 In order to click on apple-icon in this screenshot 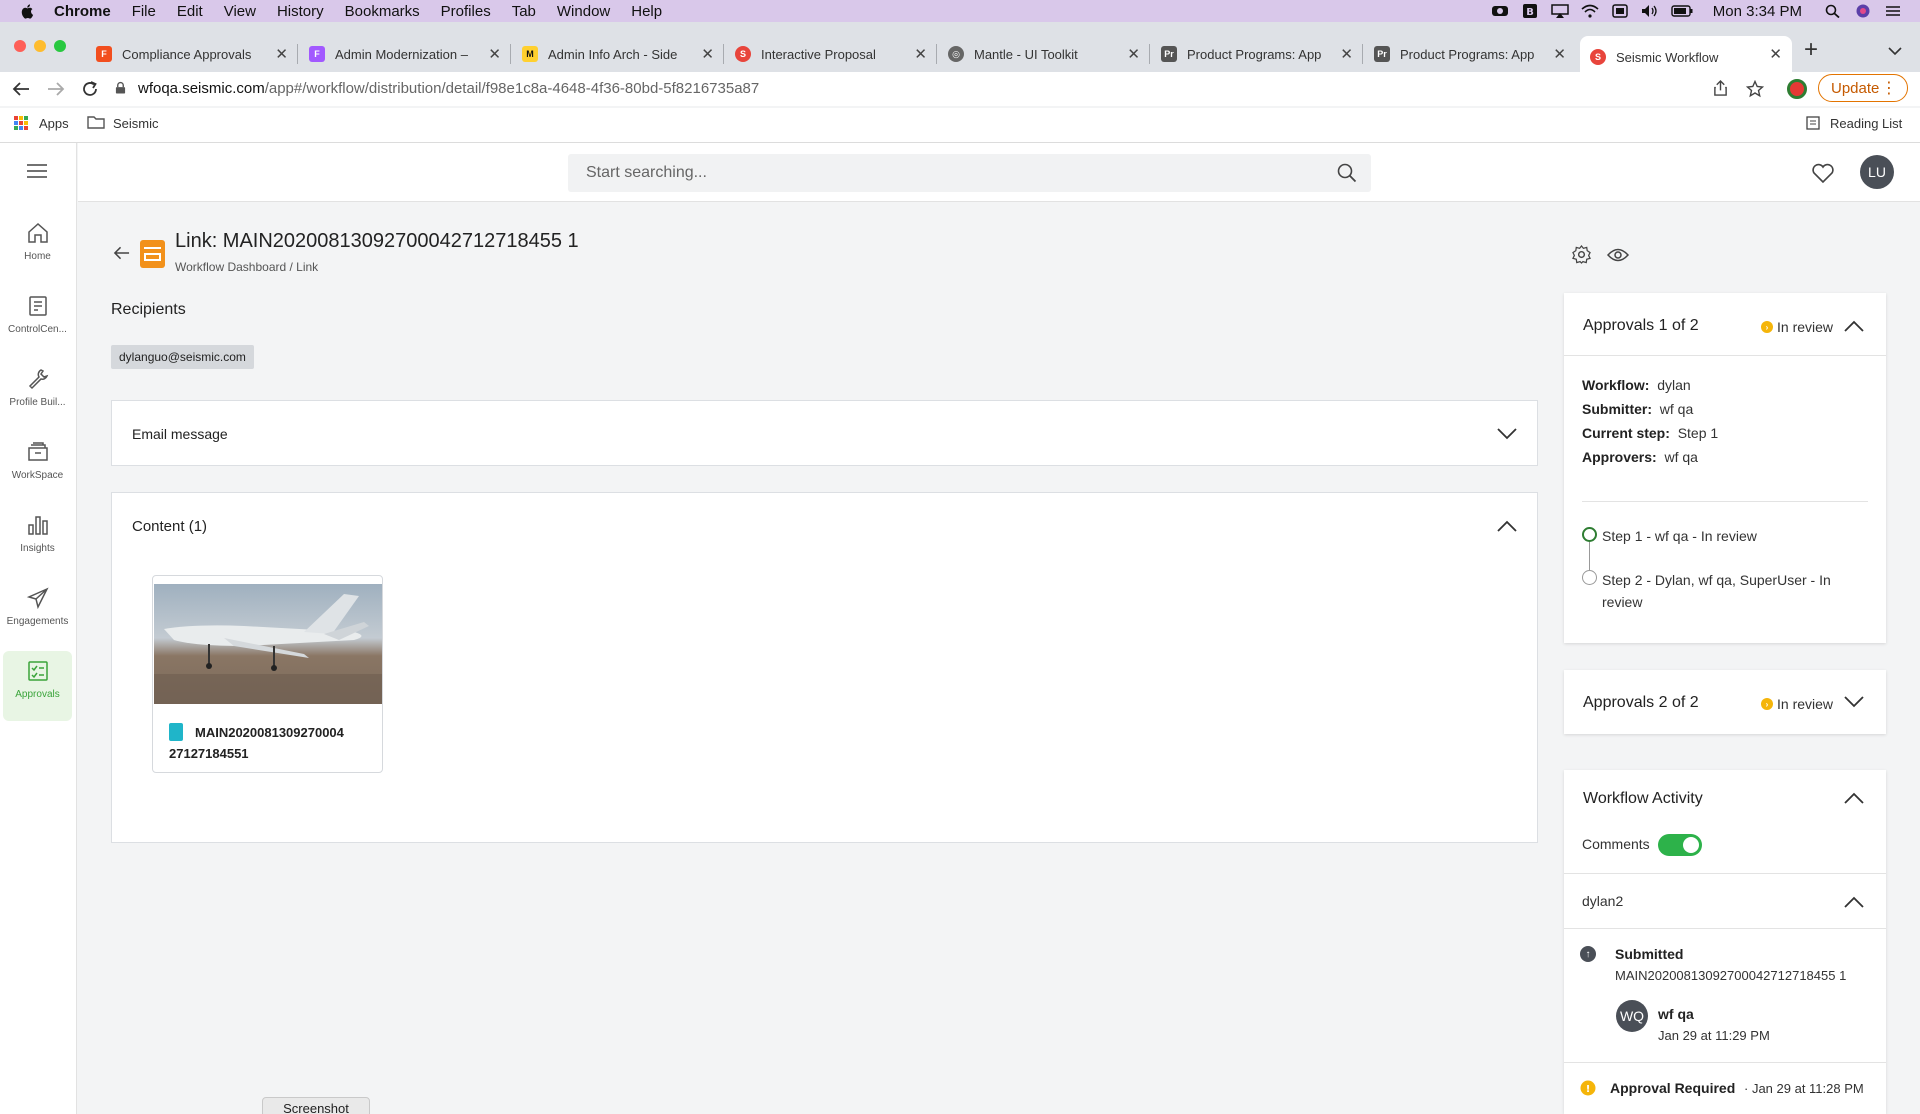, I will do `click(28, 11)`.